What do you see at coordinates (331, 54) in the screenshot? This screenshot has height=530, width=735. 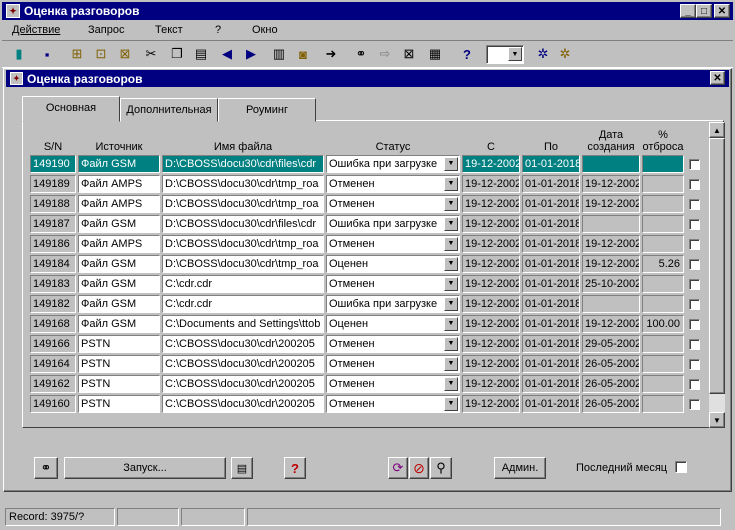 I see `goto-icon: ➜` at bounding box center [331, 54].